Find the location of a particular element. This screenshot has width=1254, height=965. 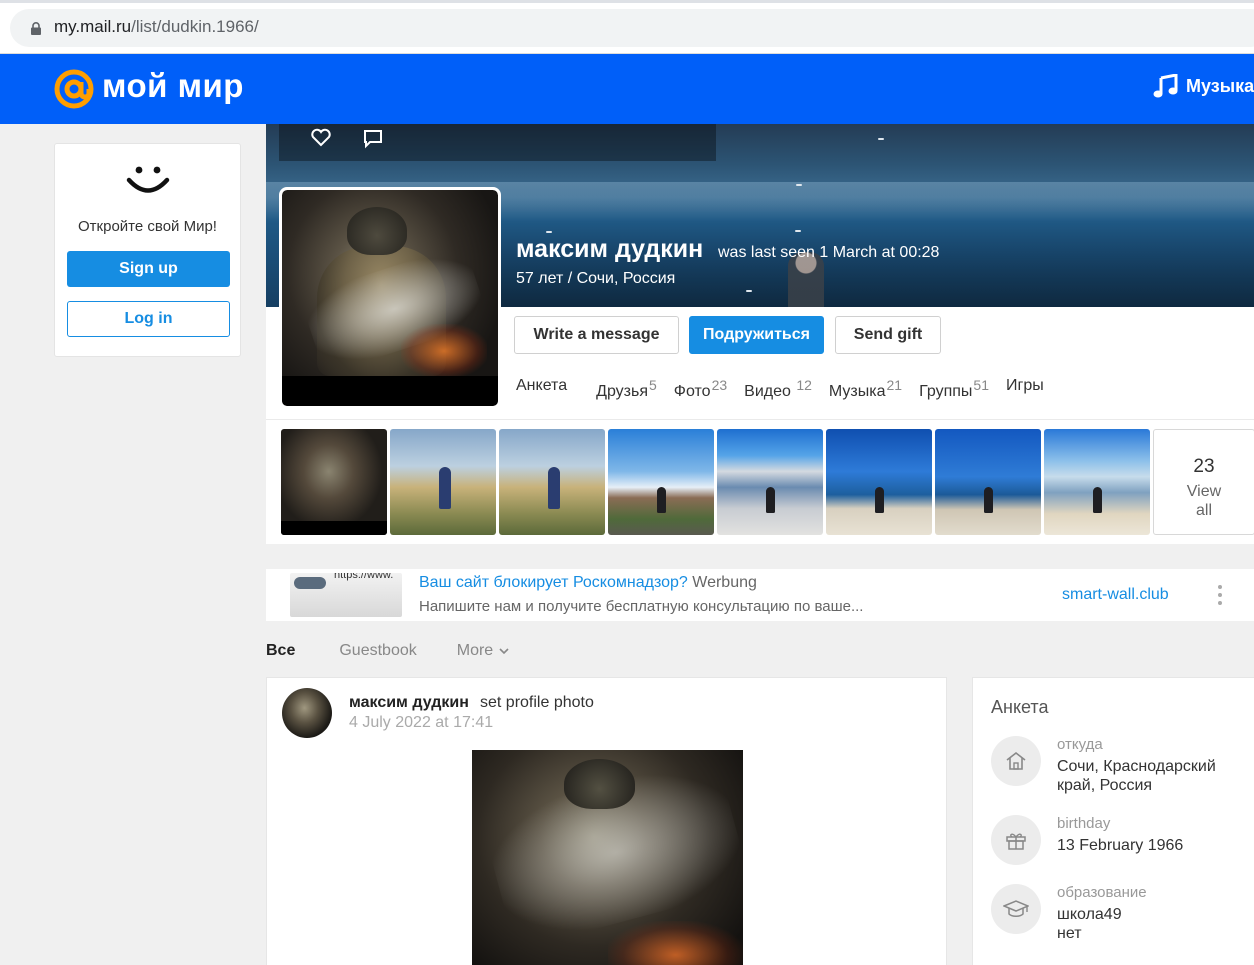

tab-guestbook: Guestbook is located at coordinates (377, 651).